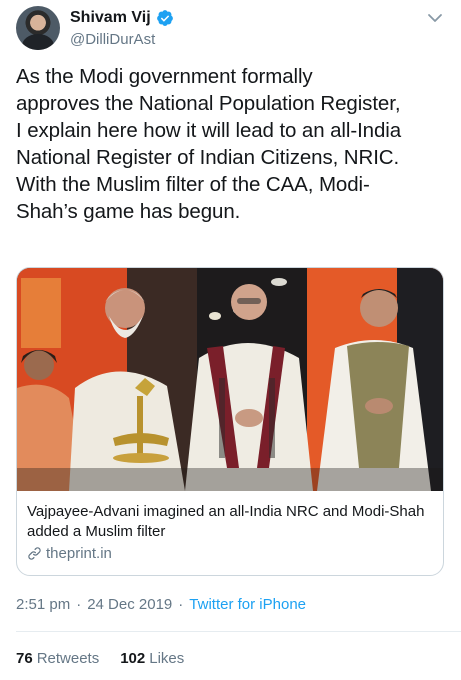  Describe the element at coordinates (230, 30) in the screenshot. I see `tweet-header: Shivam Vij @DilliDurAst` at that location.